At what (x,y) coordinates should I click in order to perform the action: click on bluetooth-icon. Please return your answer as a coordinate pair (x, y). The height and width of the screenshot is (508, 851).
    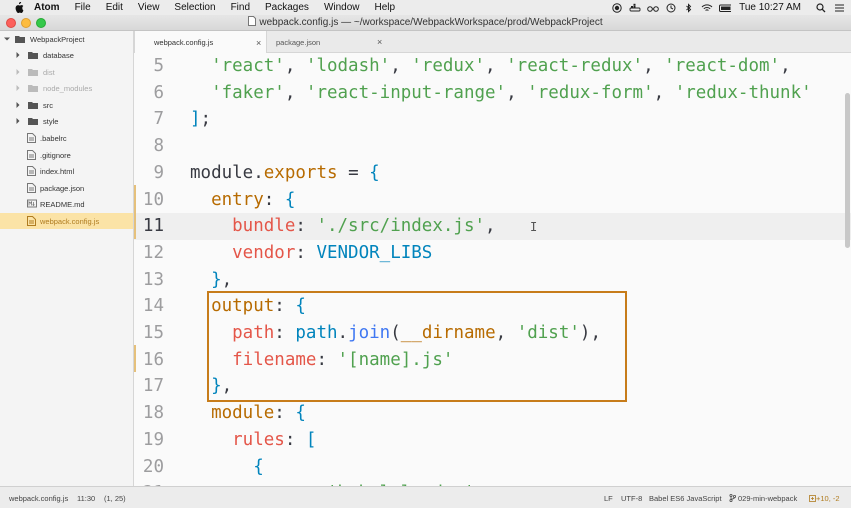
    Looking at the image, I should click on (689, 7).